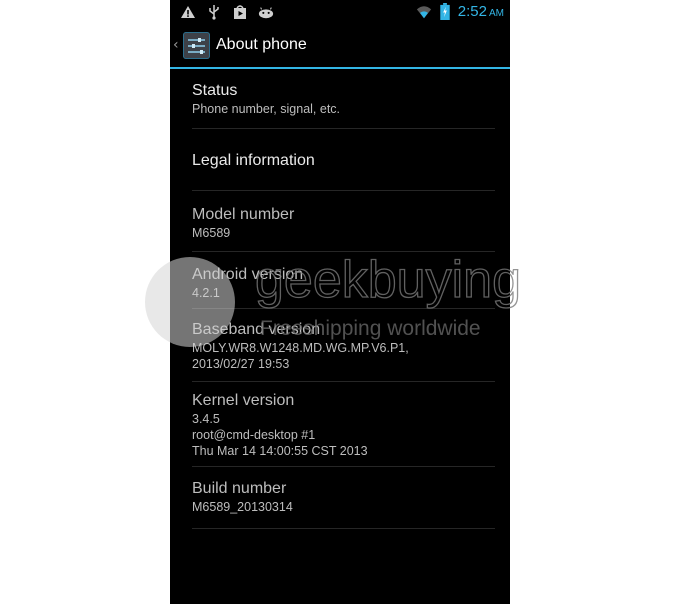 The height and width of the screenshot is (604, 680). I want to click on item-title: Baseband version, so click(256, 329).